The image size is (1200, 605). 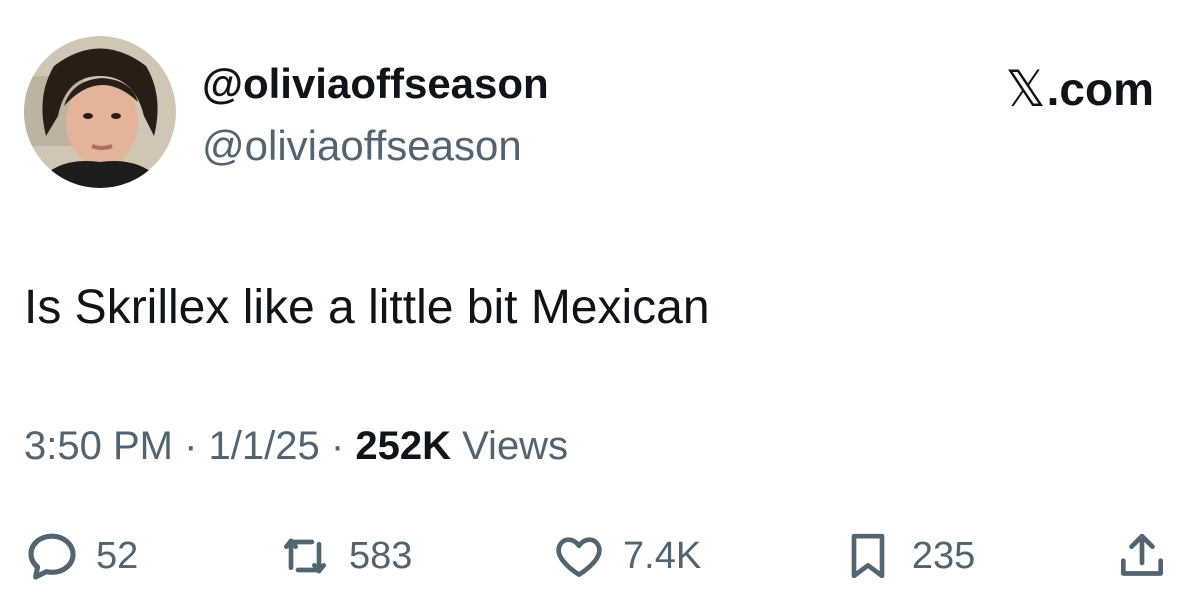 I want to click on author-handle: @oliviaoffseason, so click(x=362, y=146).